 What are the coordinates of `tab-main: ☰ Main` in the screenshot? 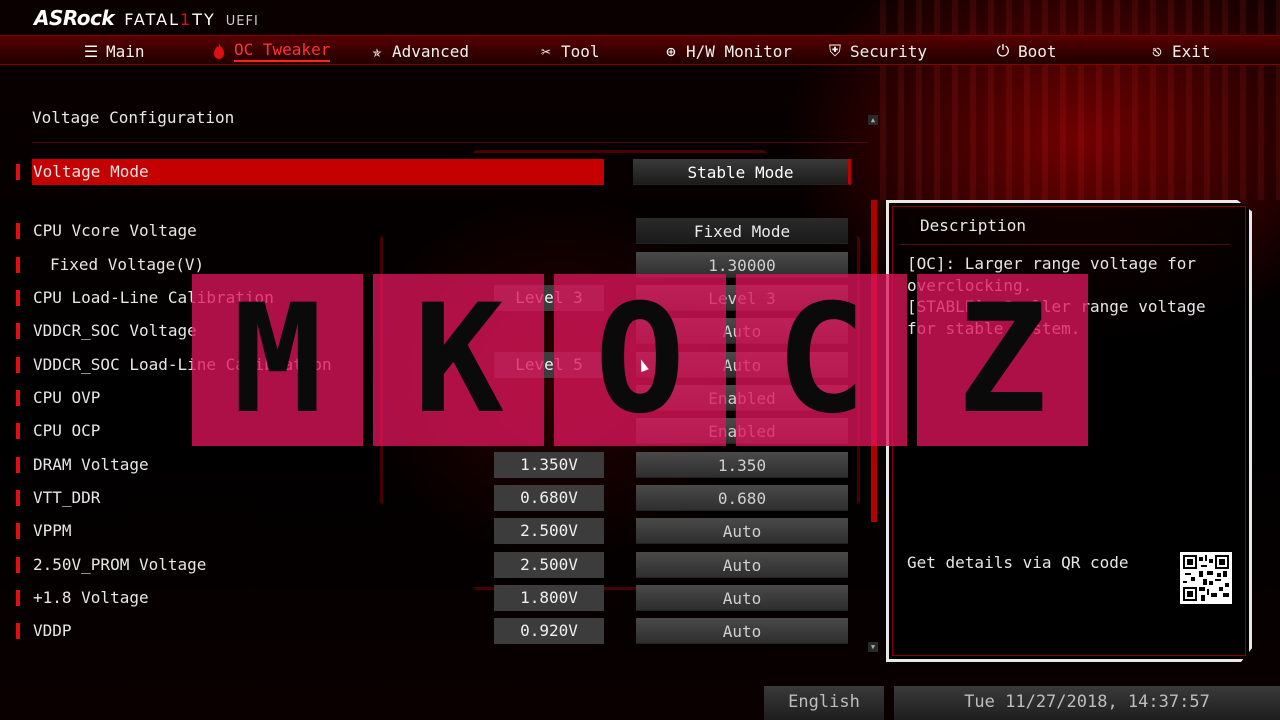 It's located at (113, 51).